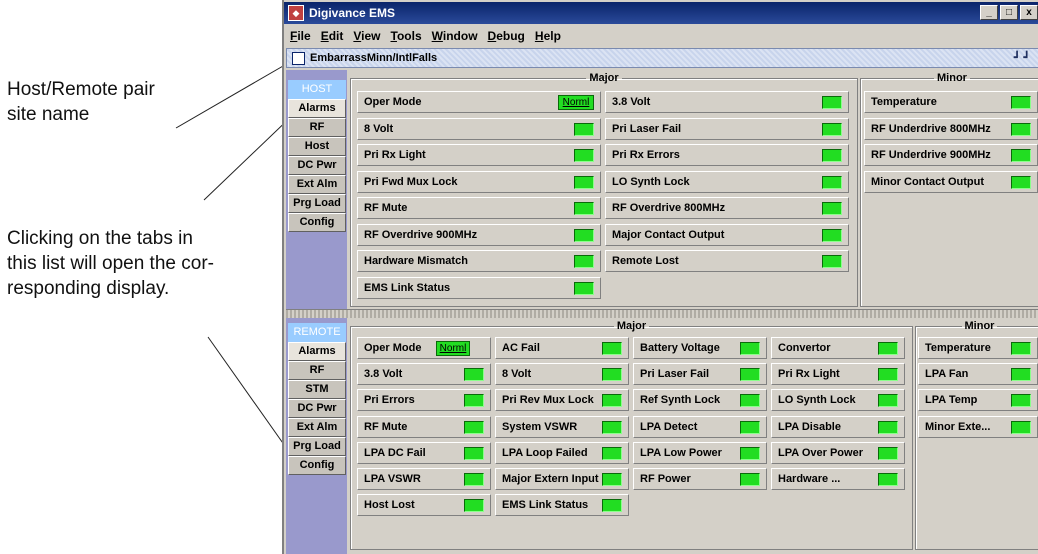  What do you see at coordinates (424, 505) in the screenshot?
I see `remote-alarm-cell: Host Lost` at bounding box center [424, 505].